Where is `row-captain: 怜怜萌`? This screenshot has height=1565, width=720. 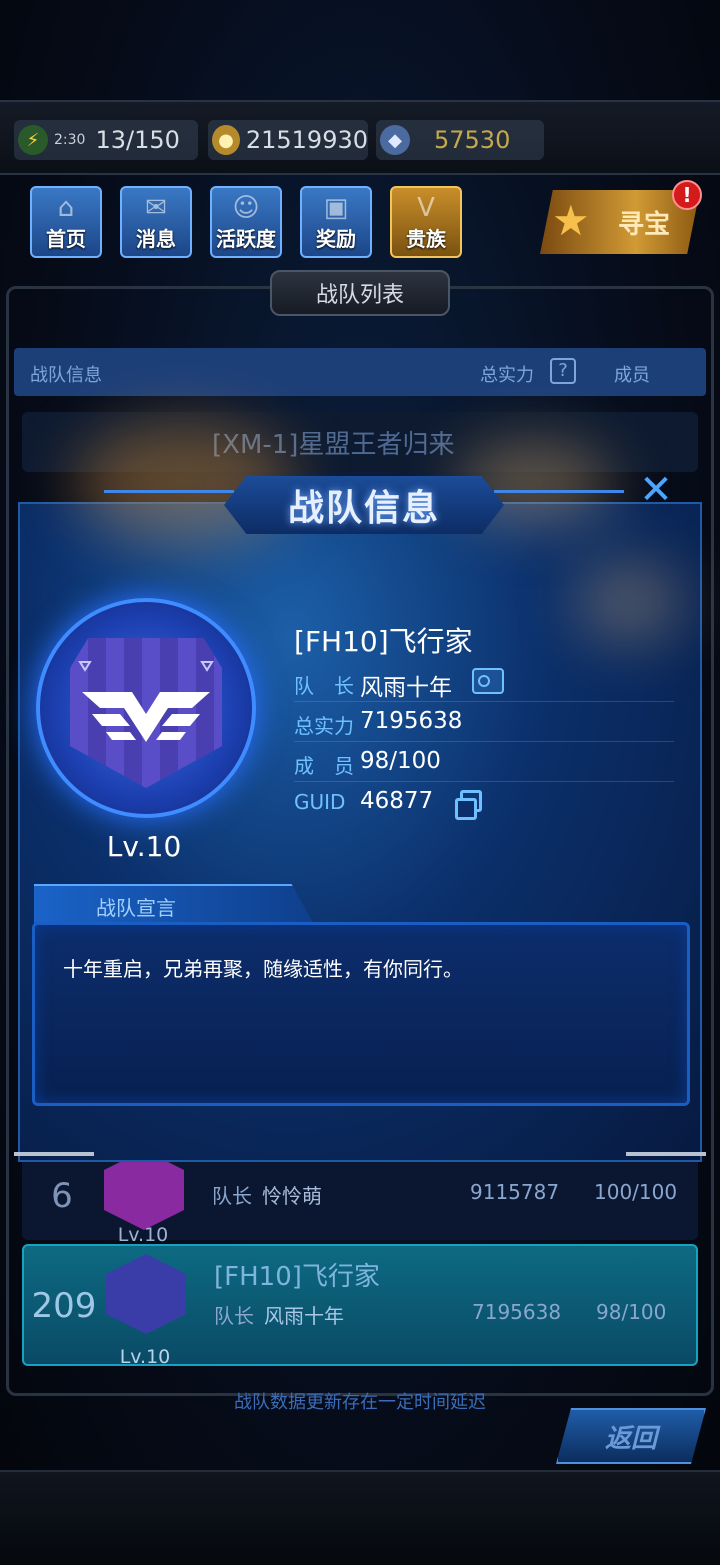
row-captain: 怜怜萌 is located at coordinates (292, 1196).